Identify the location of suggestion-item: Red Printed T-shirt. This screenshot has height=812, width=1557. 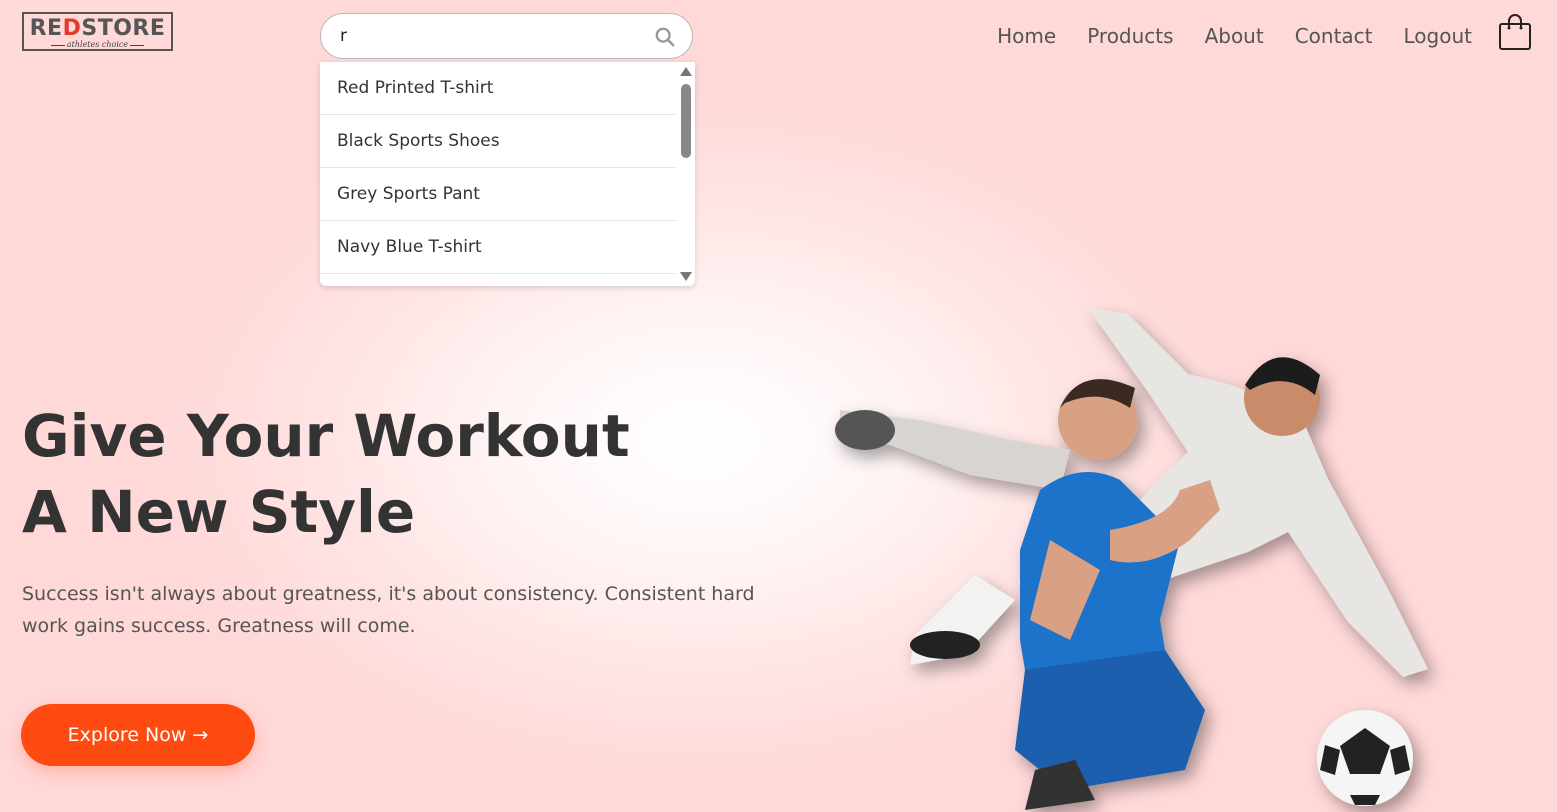
(498, 88).